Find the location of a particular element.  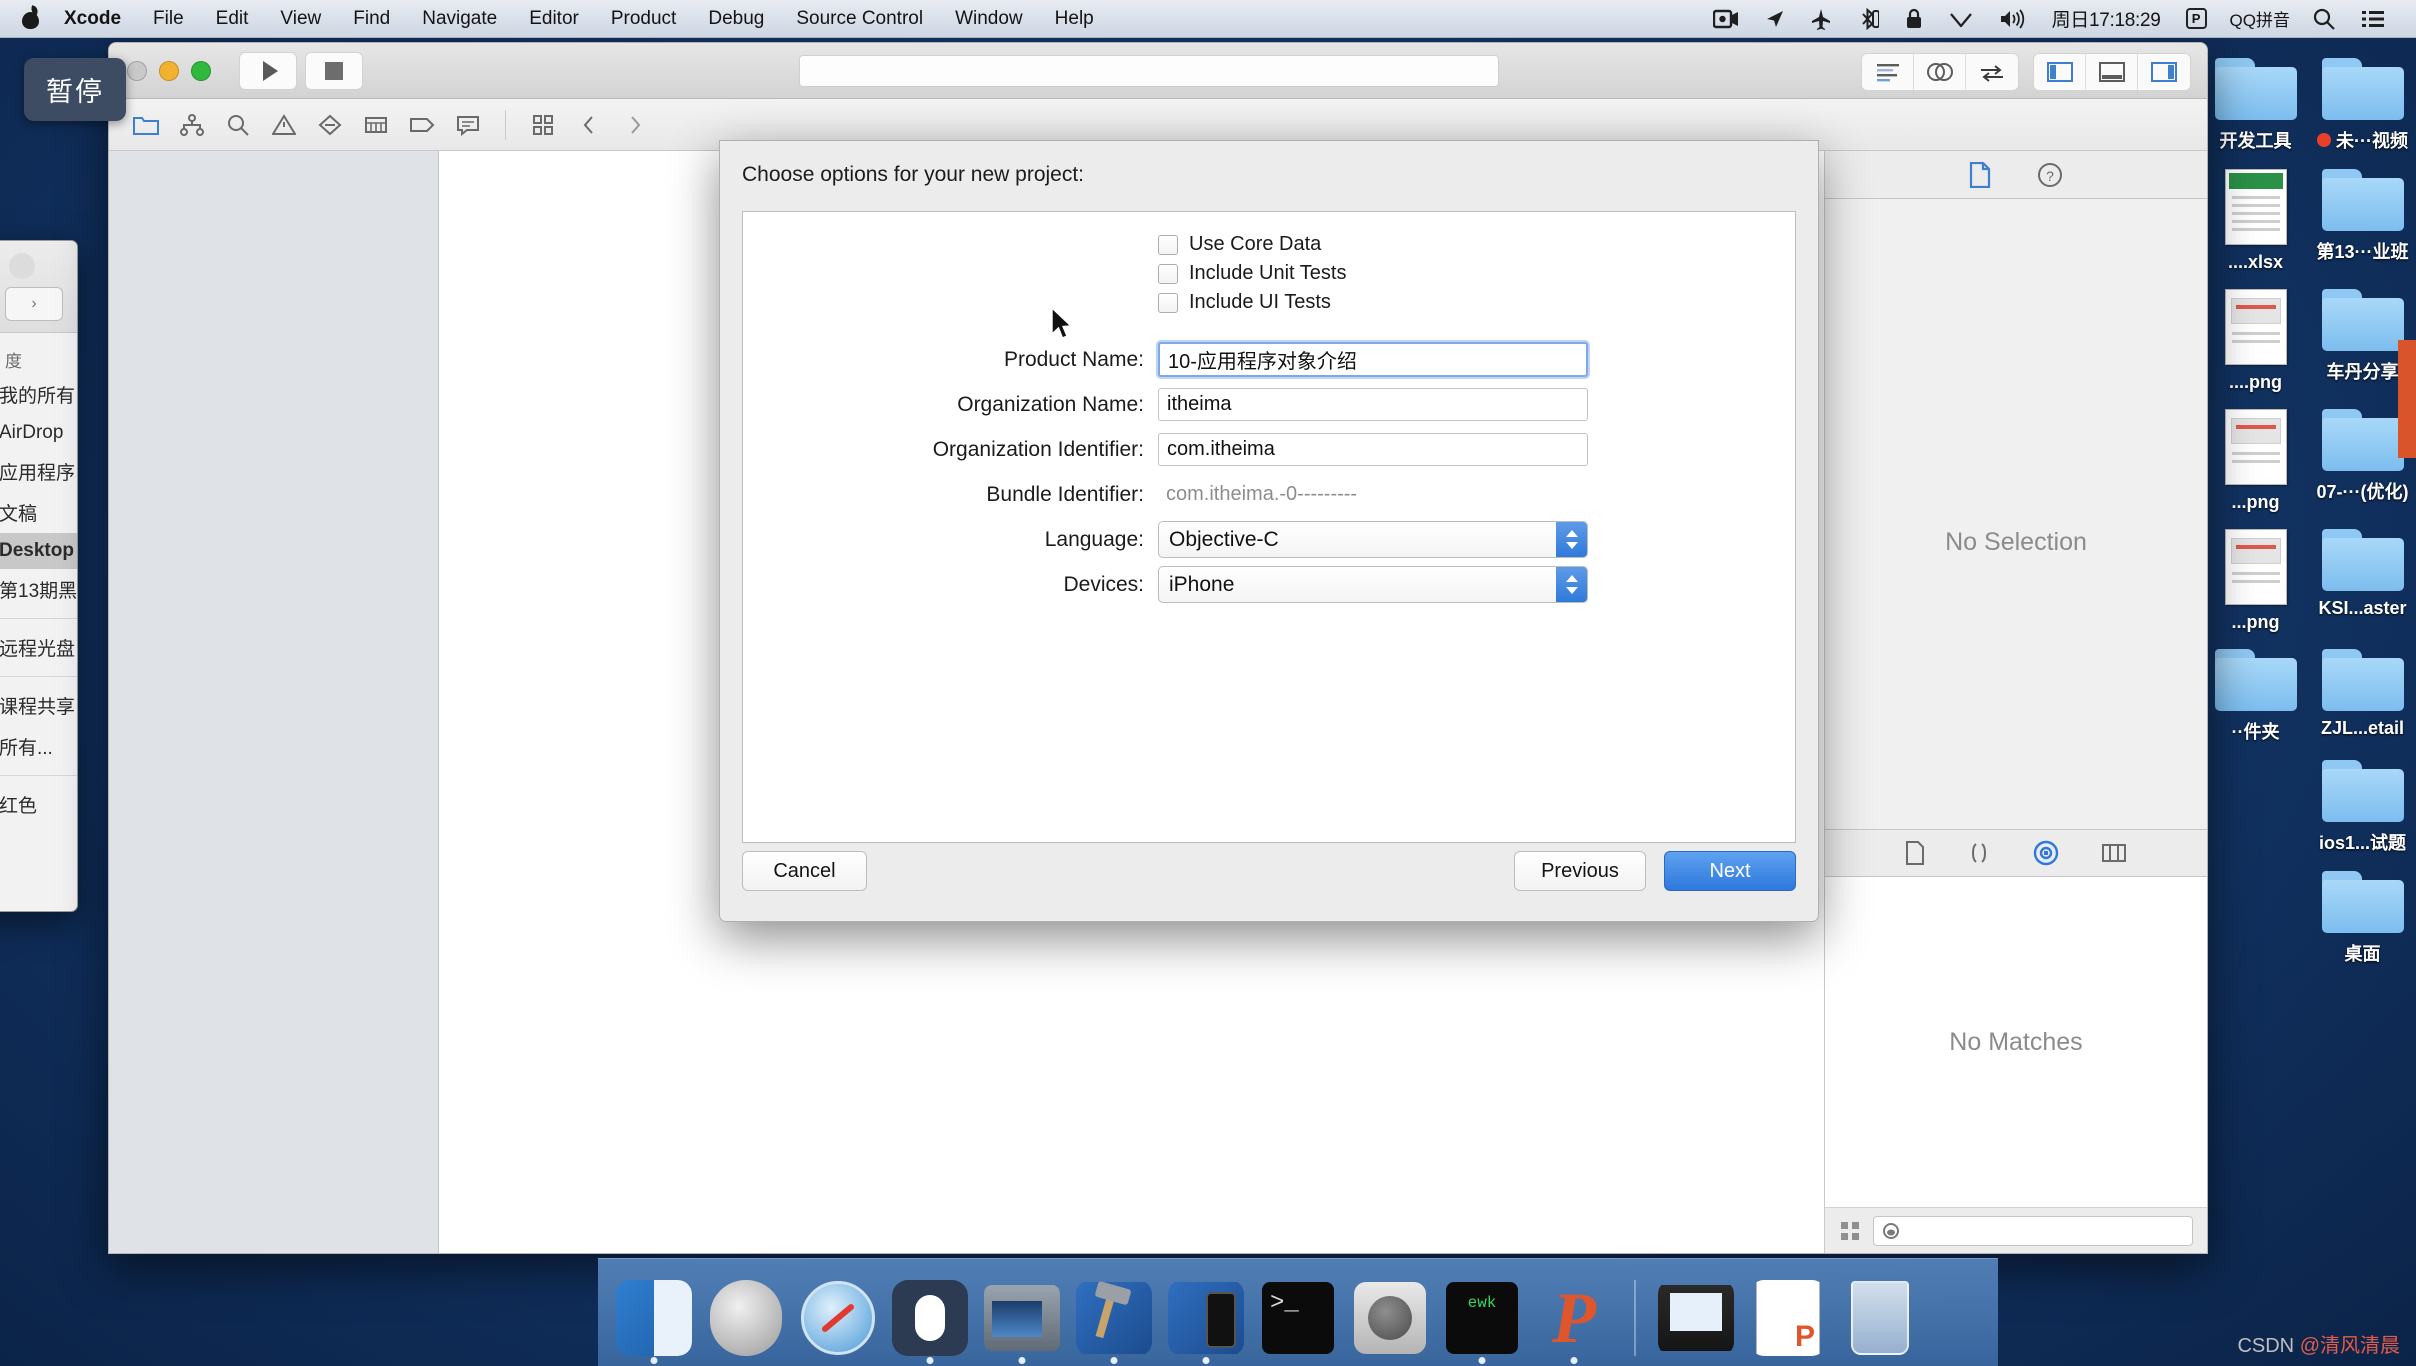

apple-logo-icon is located at coordinates (31, 19).